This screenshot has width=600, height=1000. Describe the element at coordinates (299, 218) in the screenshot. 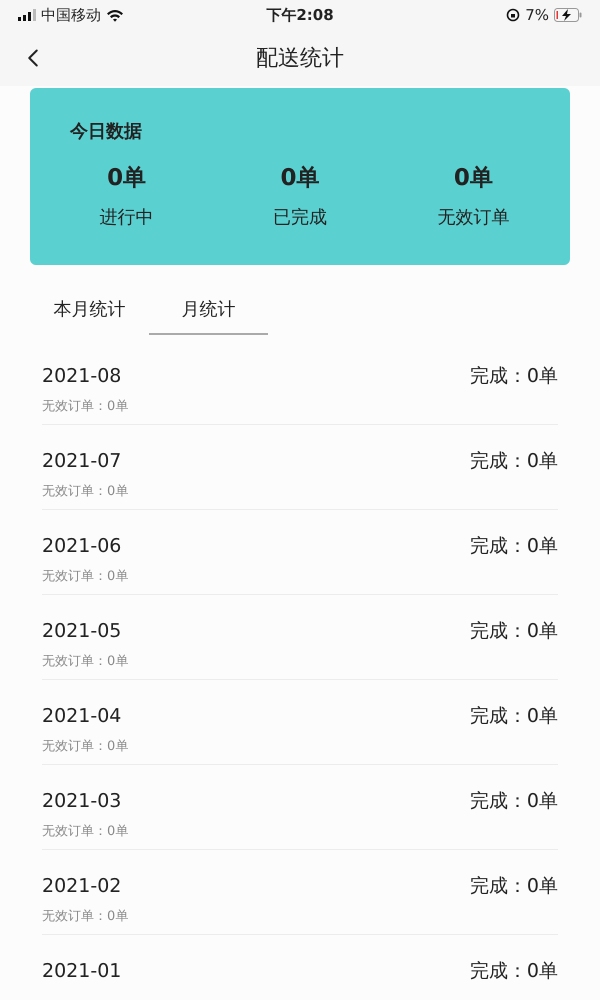

I see `stat-label: 已完成` at that location.